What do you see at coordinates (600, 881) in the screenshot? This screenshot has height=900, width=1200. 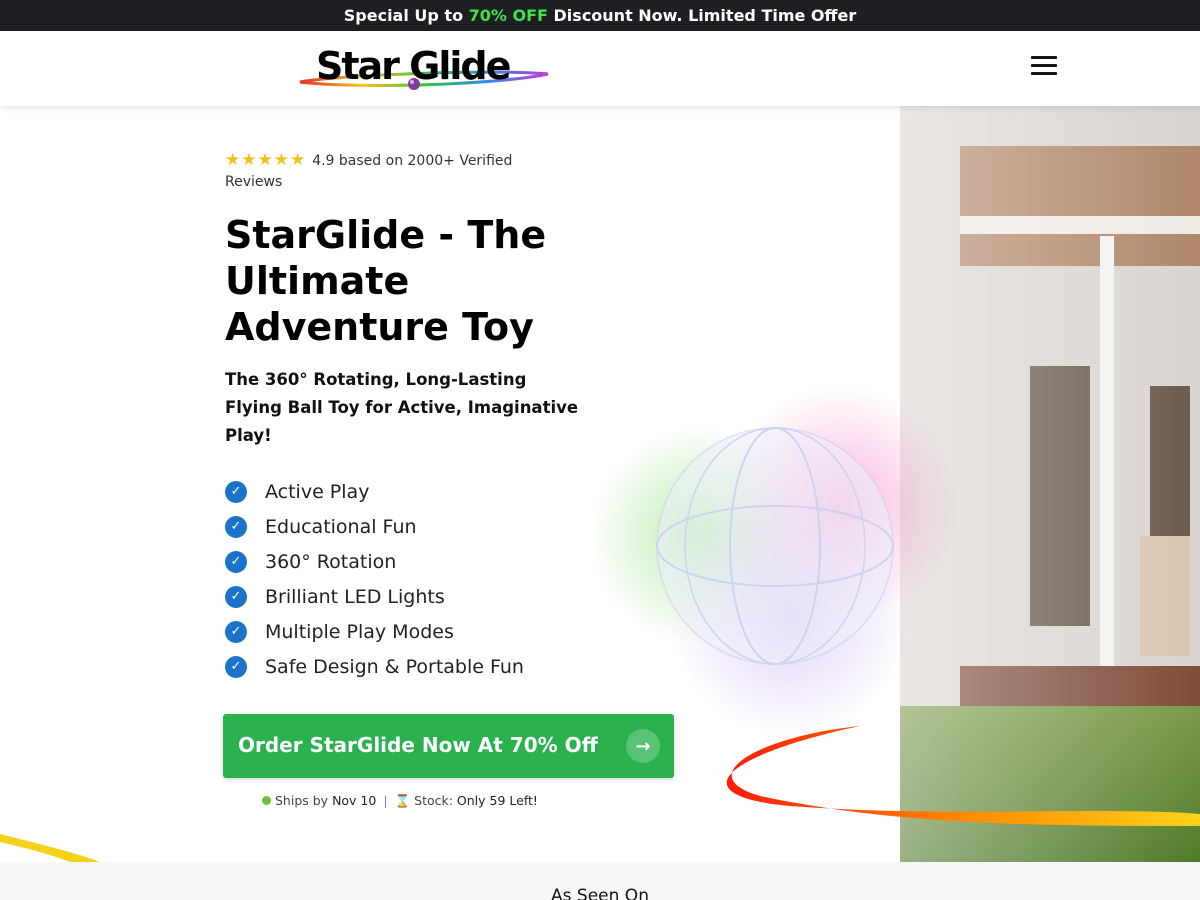 I see `as-seen-on-section: As Seen On` at bounding box center [600, 881].